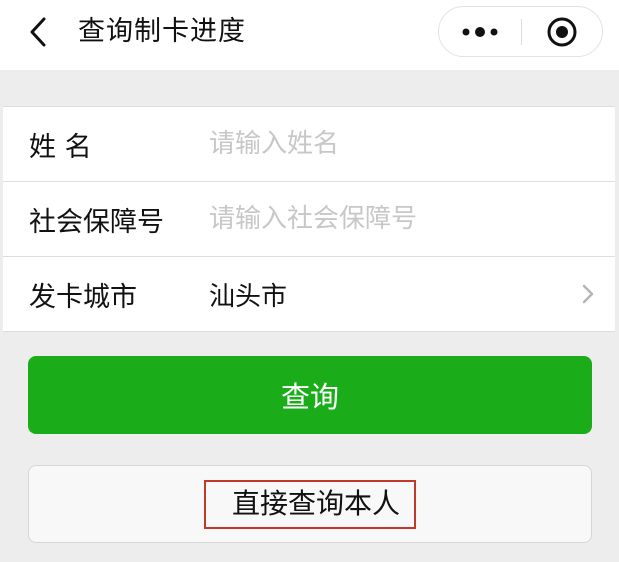 Image resolution: width=619 pixels, height=562 pixels. I want to click on city-label: 发卡城市, so click(83, 297).